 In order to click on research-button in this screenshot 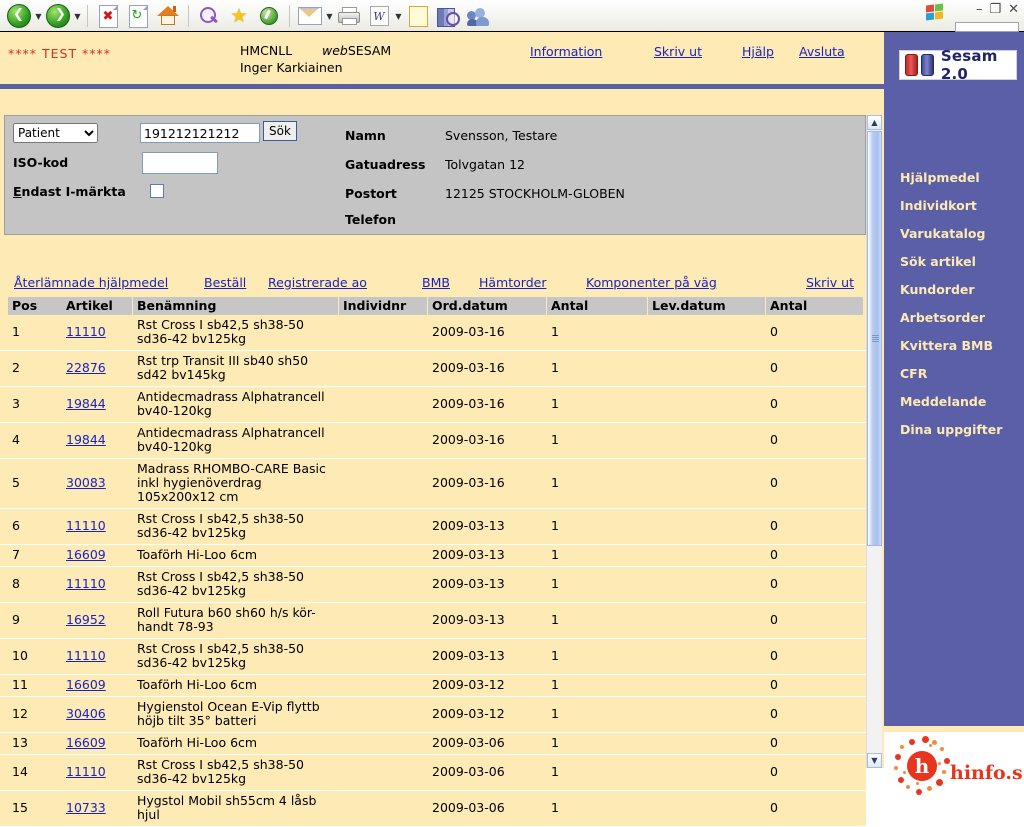, I will do `click(448, 16)`.